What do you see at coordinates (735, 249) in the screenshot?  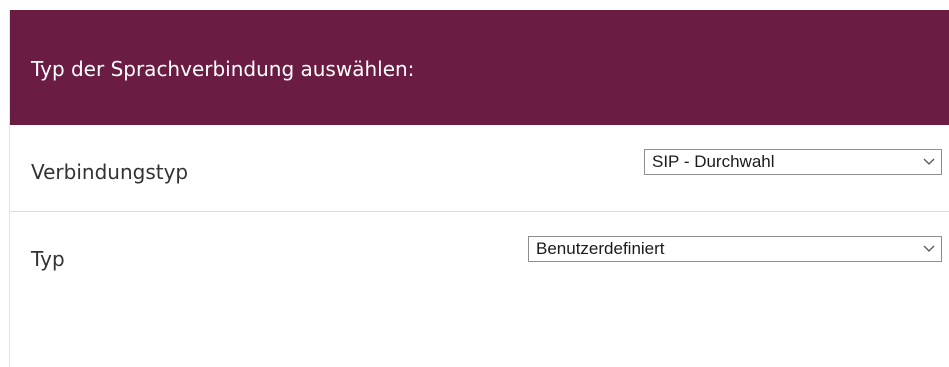 I see `typ-select: Benutzerdefiniert` at bounding box center [735, 249].